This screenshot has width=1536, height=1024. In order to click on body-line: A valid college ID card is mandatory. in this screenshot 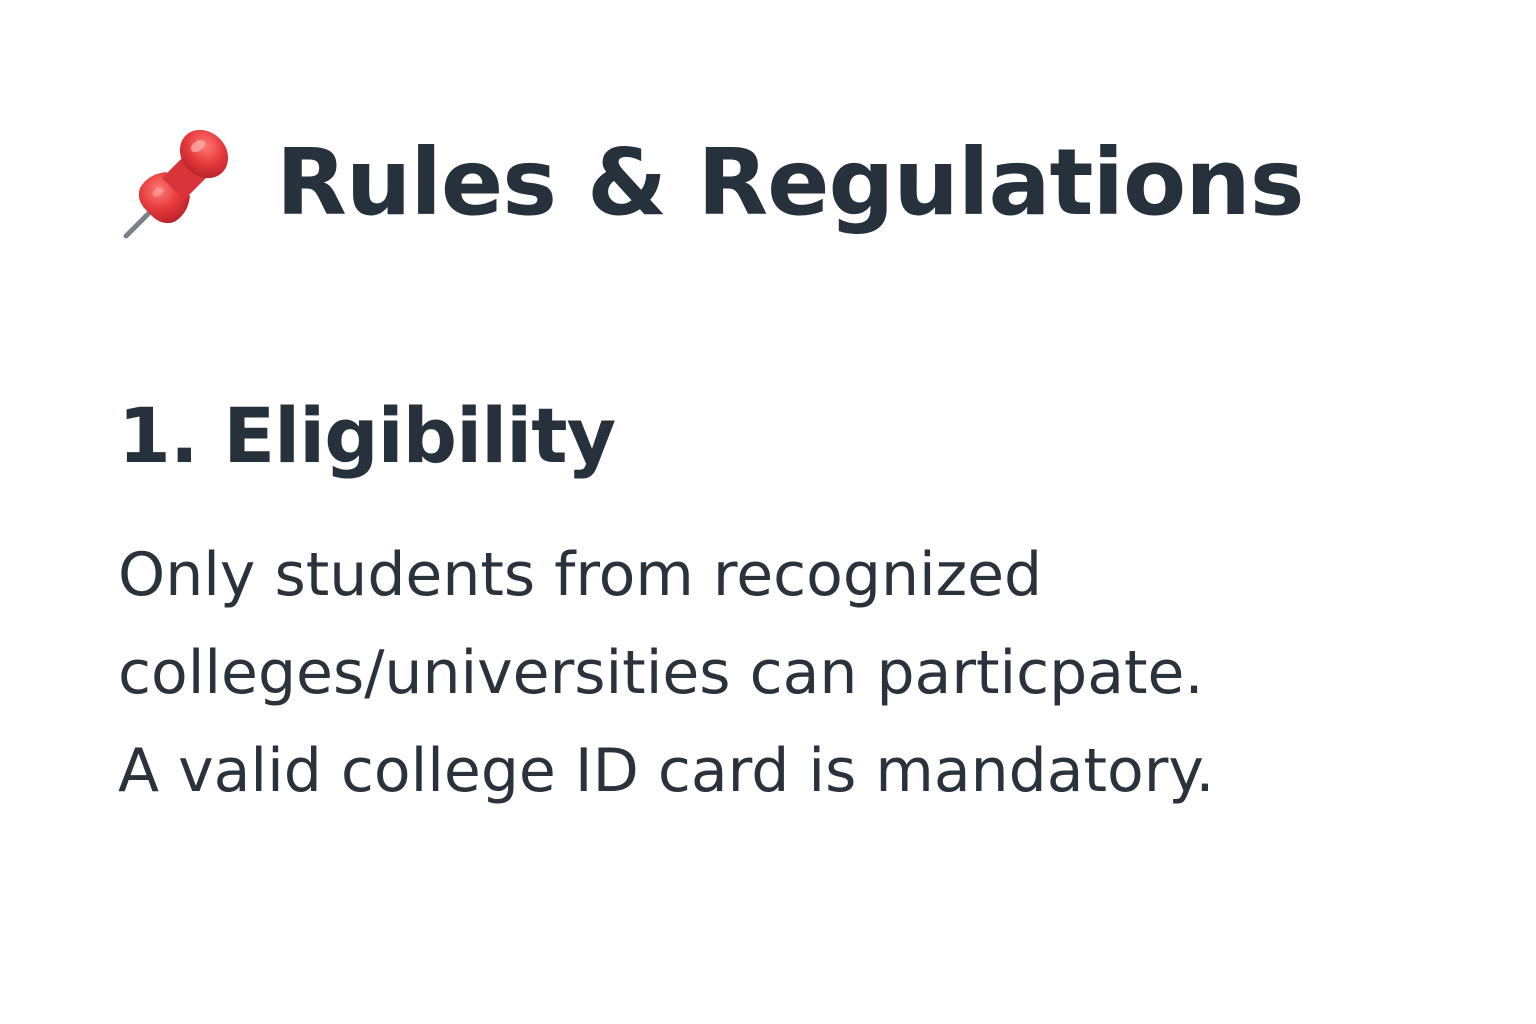, I will do `click(666, 771)`.